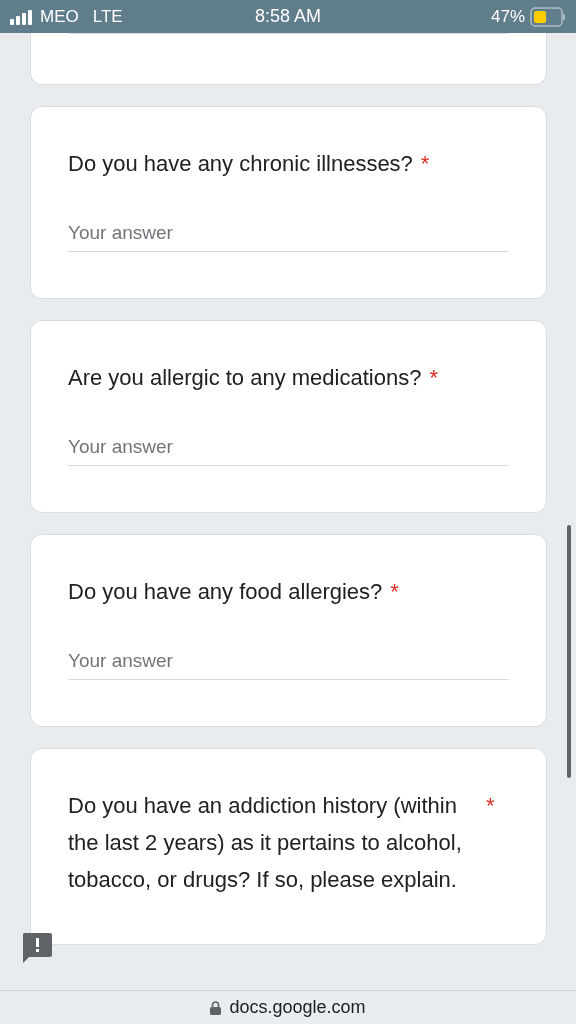 The height and width of the screenshot is (1024, 576). I want to click on lock-icon, so click(216, 1007).